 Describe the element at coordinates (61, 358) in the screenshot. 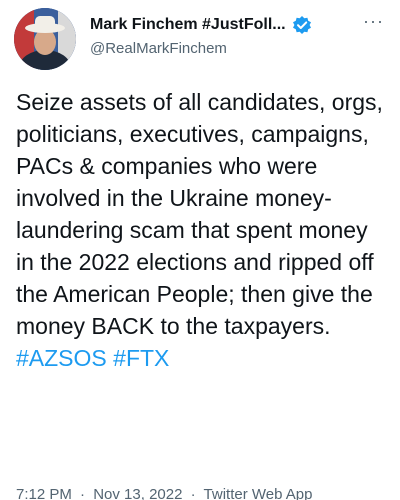

I see `hashtag-azsos: #AZSOS` at that location.